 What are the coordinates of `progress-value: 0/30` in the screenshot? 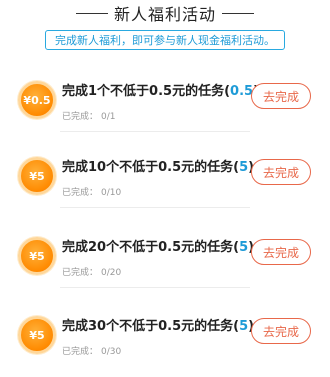 It's located at (111, 352).